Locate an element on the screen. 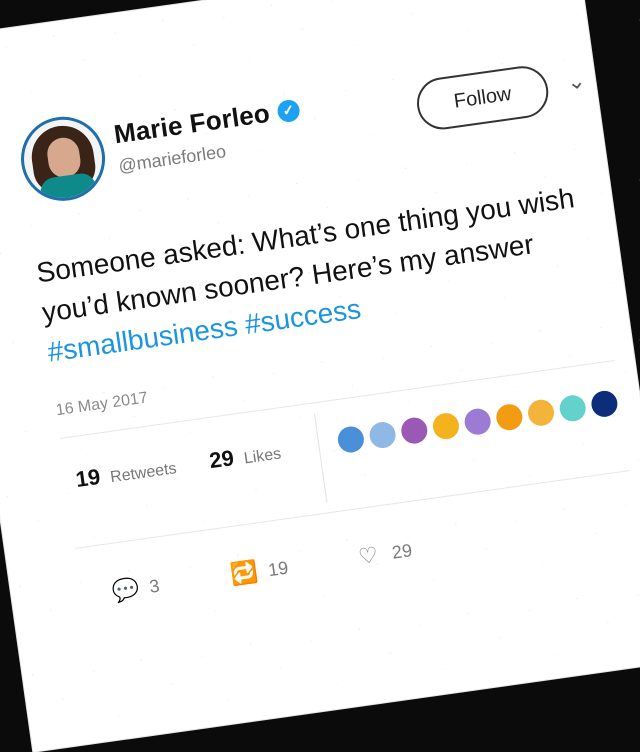 The image size is (640, 752). likes-count: 29 is located at coordinates (221, 459).